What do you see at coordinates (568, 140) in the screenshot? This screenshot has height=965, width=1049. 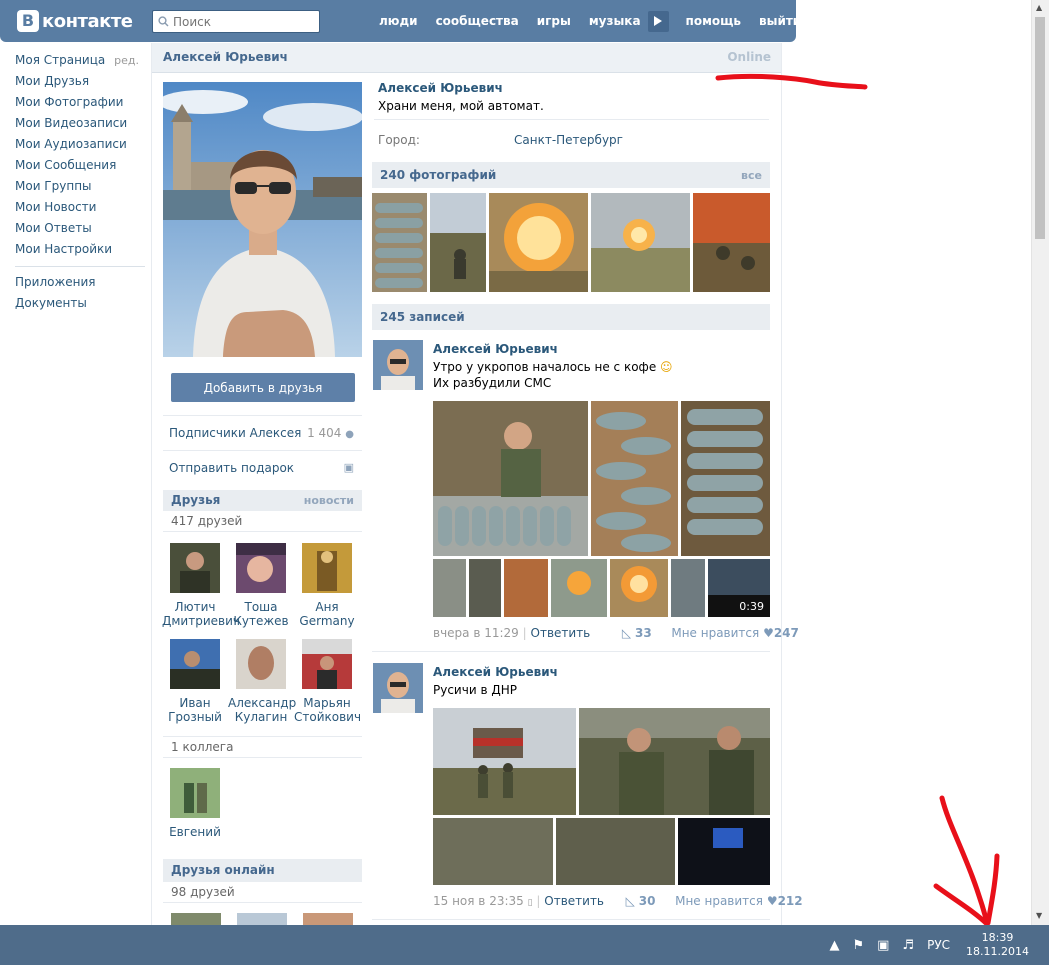 I see `city-link: Санкт-Петербург` at bounding box center [568, 140].